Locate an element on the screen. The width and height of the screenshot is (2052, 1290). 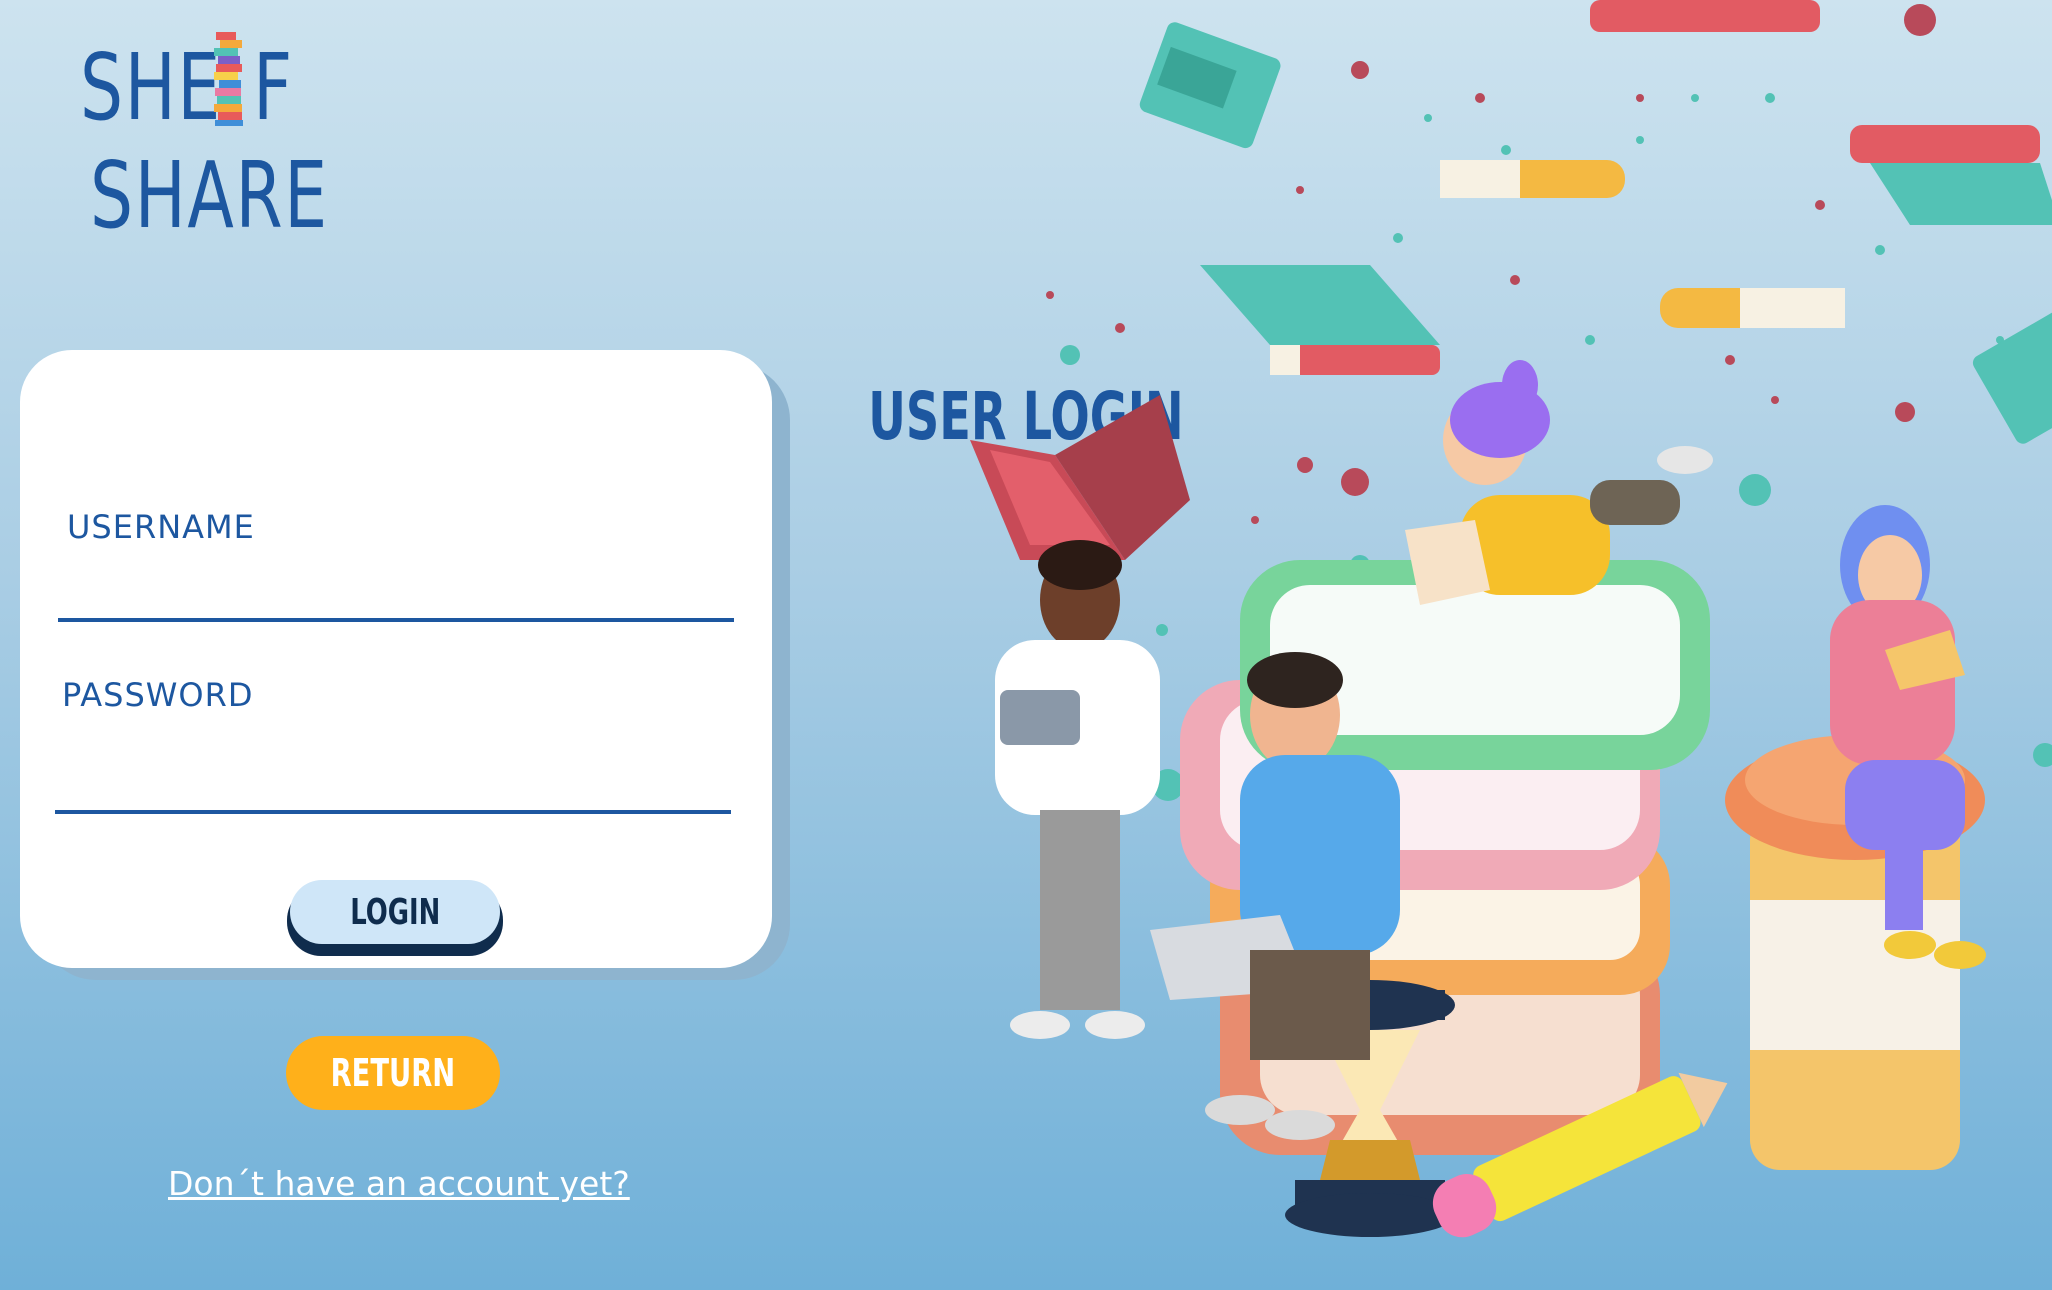
username-input is located at coordinates (396, 591).